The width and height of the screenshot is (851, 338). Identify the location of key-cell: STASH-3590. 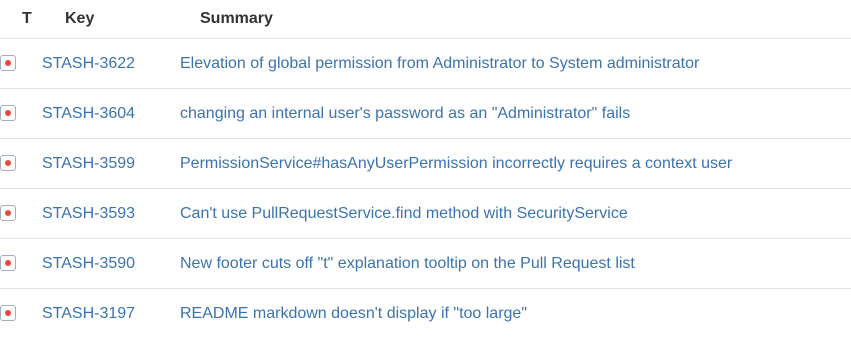
(111, 263).